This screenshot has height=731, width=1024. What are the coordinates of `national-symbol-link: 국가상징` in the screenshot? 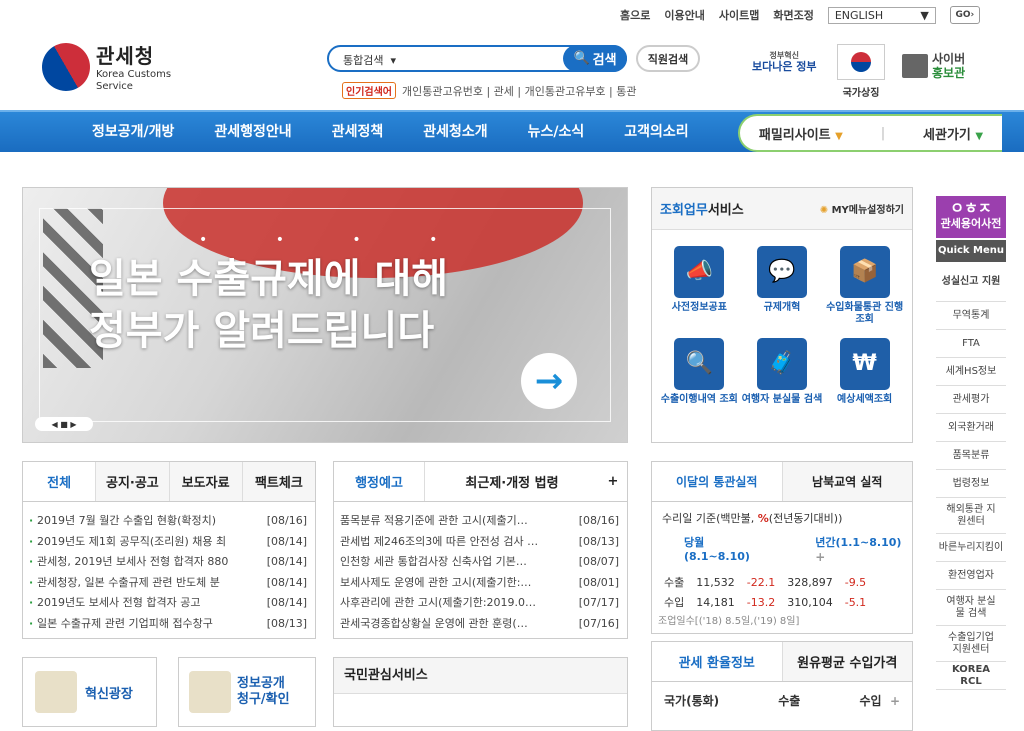 It's located at (861, 71).